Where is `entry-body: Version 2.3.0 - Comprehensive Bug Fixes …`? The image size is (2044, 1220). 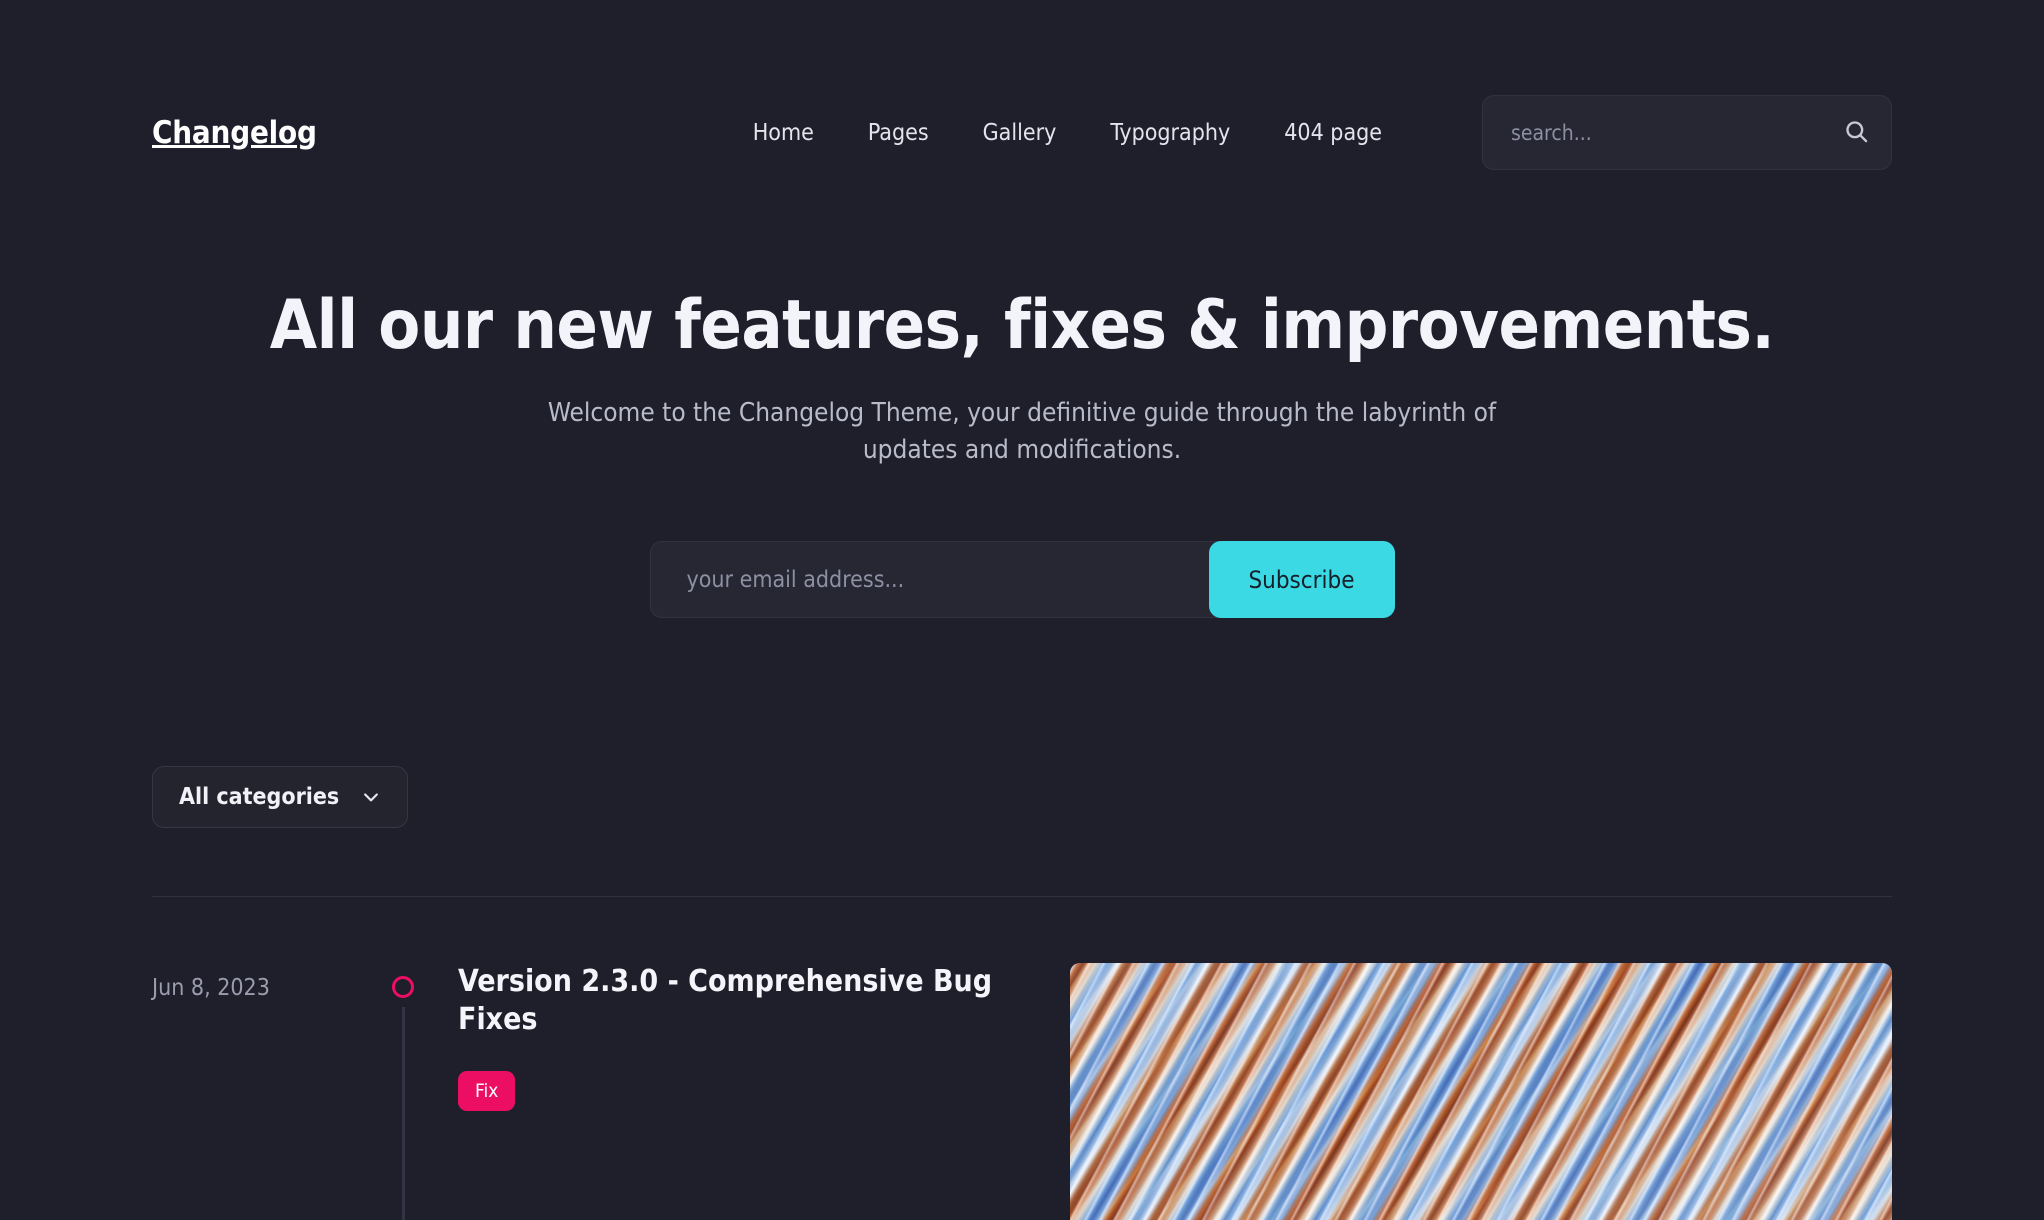 entry-body: Version 2.3.0 - Comprehensive Bug Fixes … is located at coordinates (764, 1037).